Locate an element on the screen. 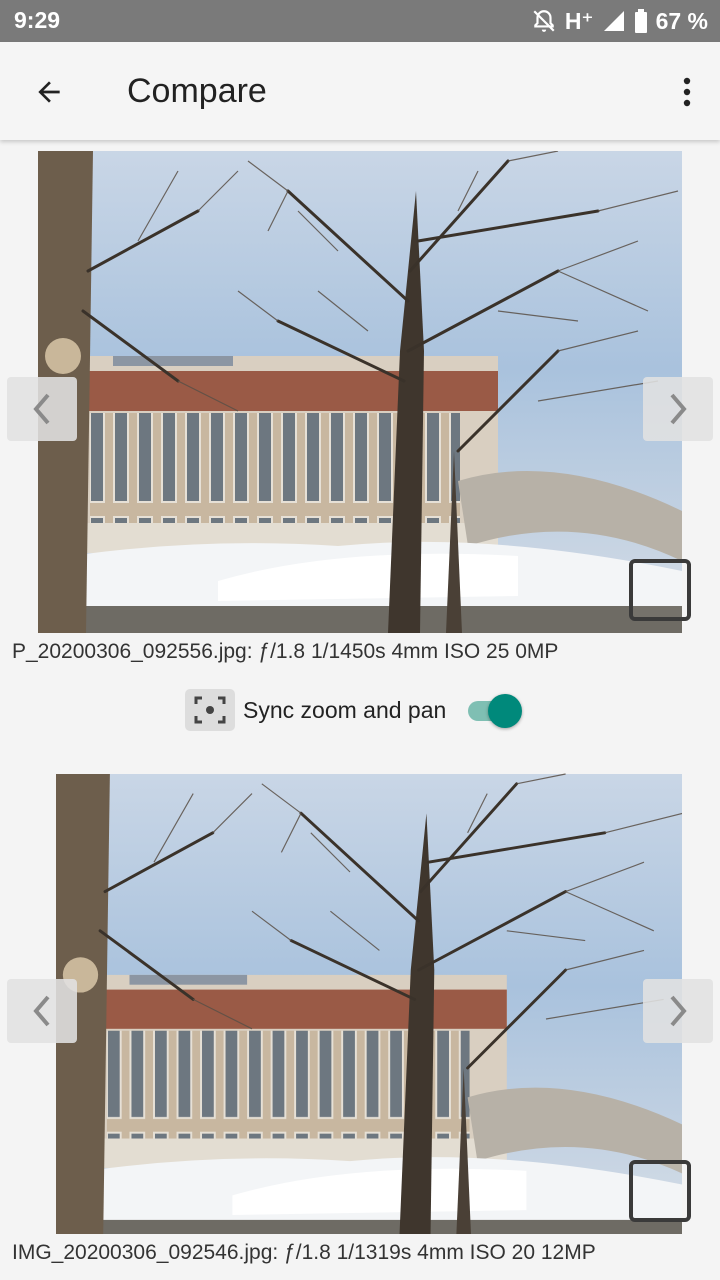 This screenshot has width=720, height=1280. back-arrow-icon is located at coordinates (49, 92).